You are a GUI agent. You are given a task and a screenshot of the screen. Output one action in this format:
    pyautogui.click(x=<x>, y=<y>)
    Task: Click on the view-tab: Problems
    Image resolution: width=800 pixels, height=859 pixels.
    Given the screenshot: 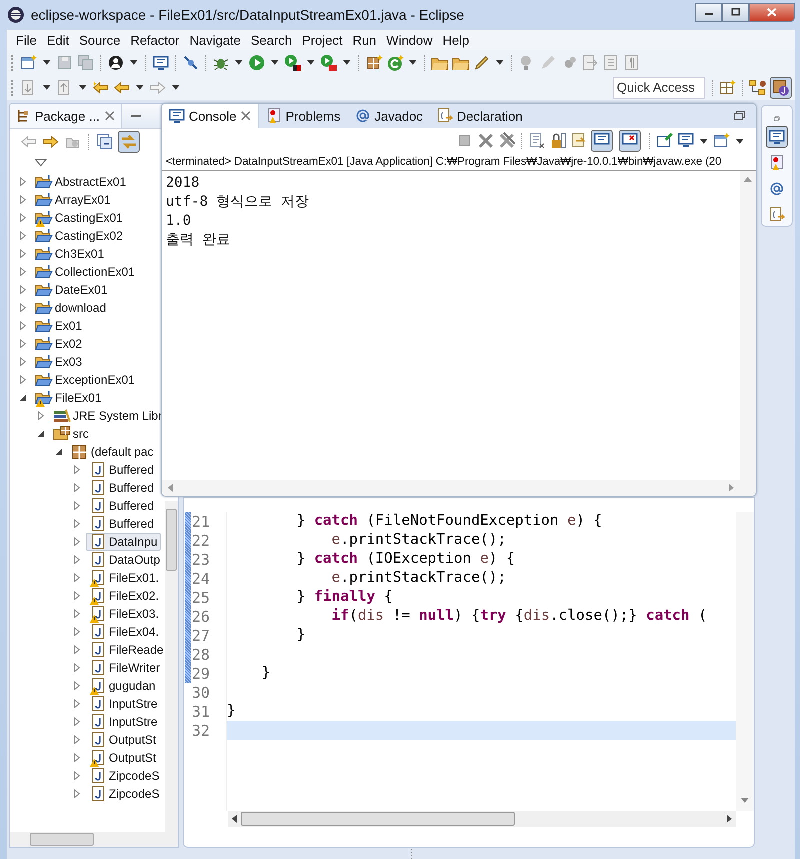 What is the action you would take?
    pyautogui.click(x=303, y=116)
    